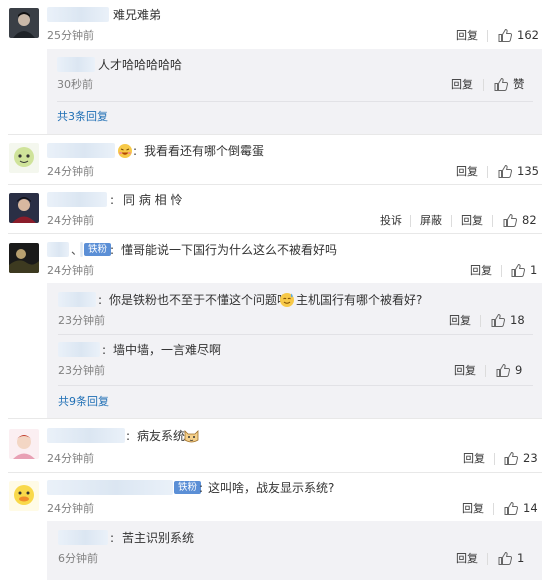 This screenshot has width=550, height=580. Describe the element at coordinates (70, 35) in the screenshot. I see `comment-time: 25分钟前` at that location.